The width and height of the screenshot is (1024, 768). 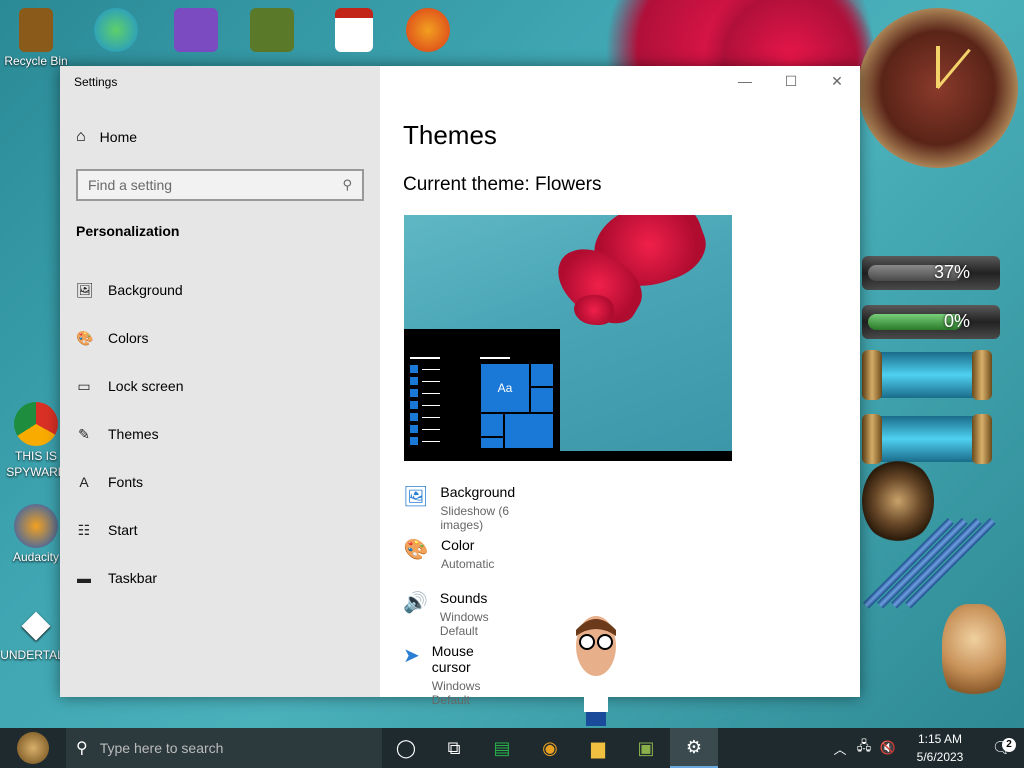 I want to click on desktop-icon-minecraft, so click(x=272, y=31).